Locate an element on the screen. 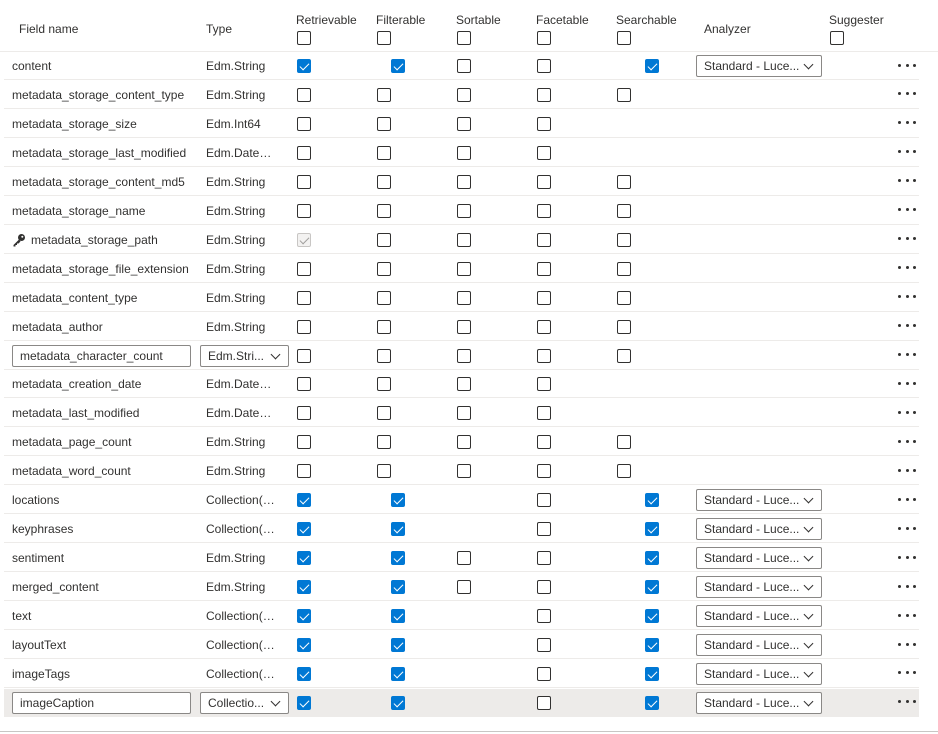  searchable-all-checkbox is located at coordinates (624, 38).